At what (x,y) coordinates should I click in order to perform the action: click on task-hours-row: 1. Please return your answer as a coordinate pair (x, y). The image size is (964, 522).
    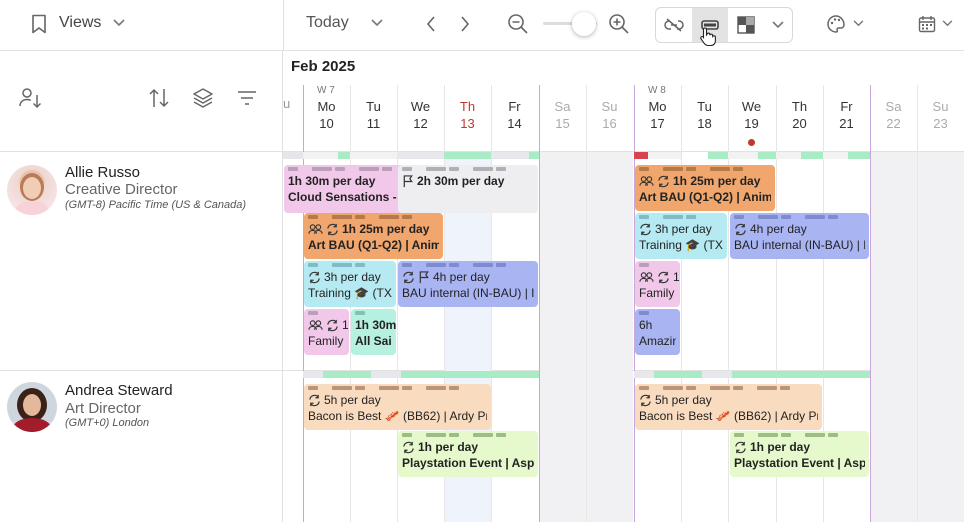
    Looking at the image, I should click on (659, 277).